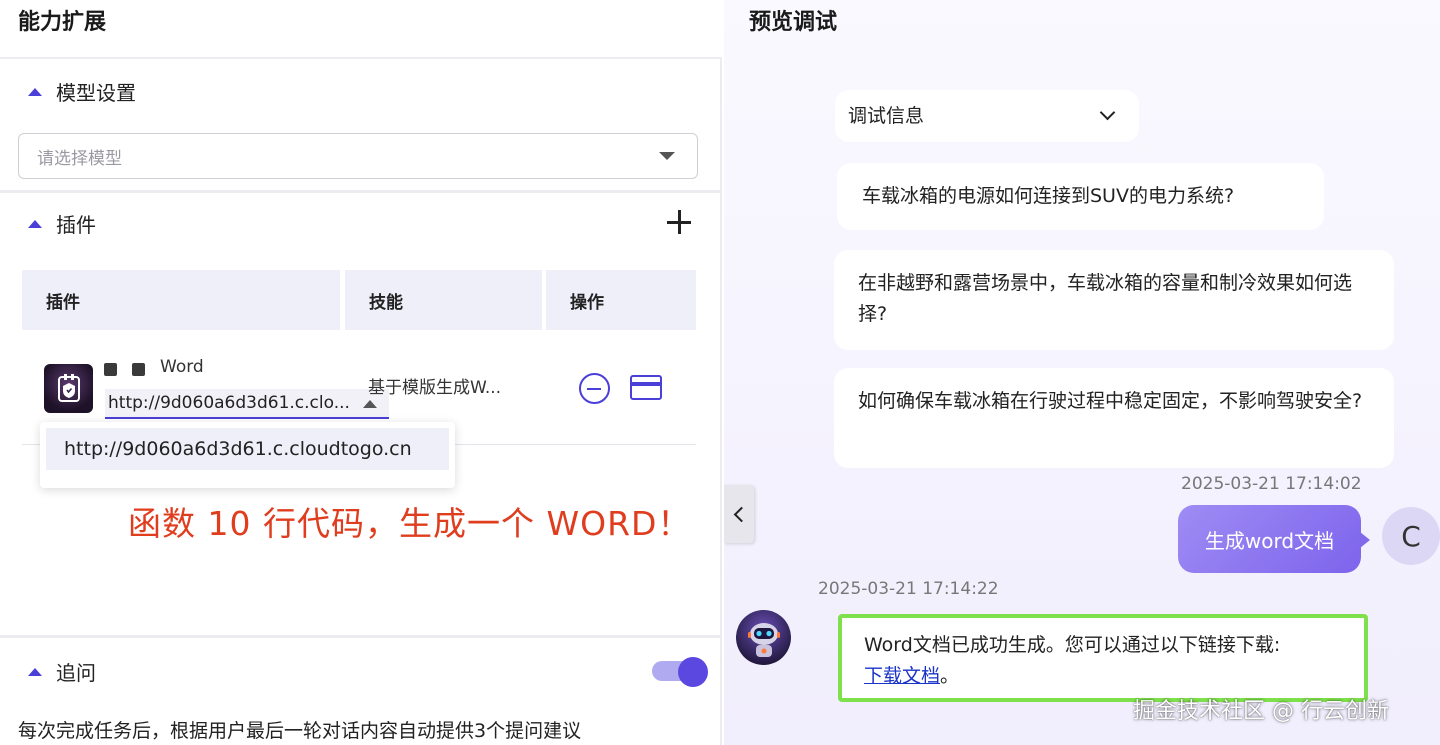 The width and height of the screenshot is (1440, 745). I want to click on suggestion-text: 在非越野和露营场景中，车载冰箱的容量和制冷效果如何选择?, so click(1105, 298).